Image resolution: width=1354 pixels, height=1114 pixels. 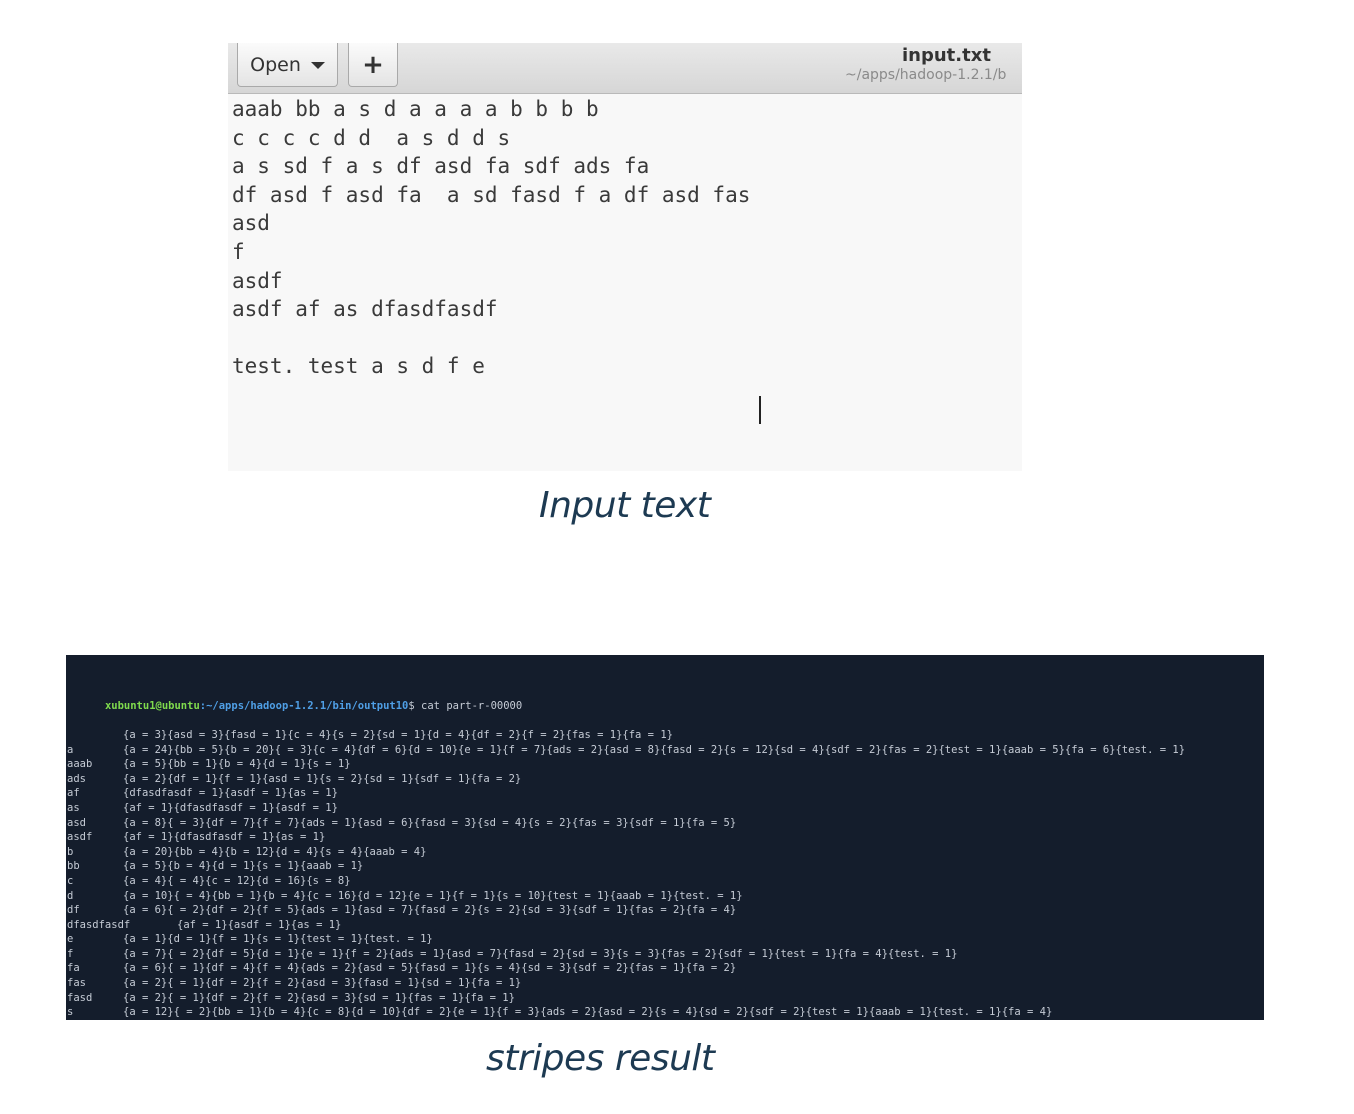 What do you see at coordinates (257, 280) in the screenshot?
I see `editor-line: asdf` at bounding box center [257, 280].